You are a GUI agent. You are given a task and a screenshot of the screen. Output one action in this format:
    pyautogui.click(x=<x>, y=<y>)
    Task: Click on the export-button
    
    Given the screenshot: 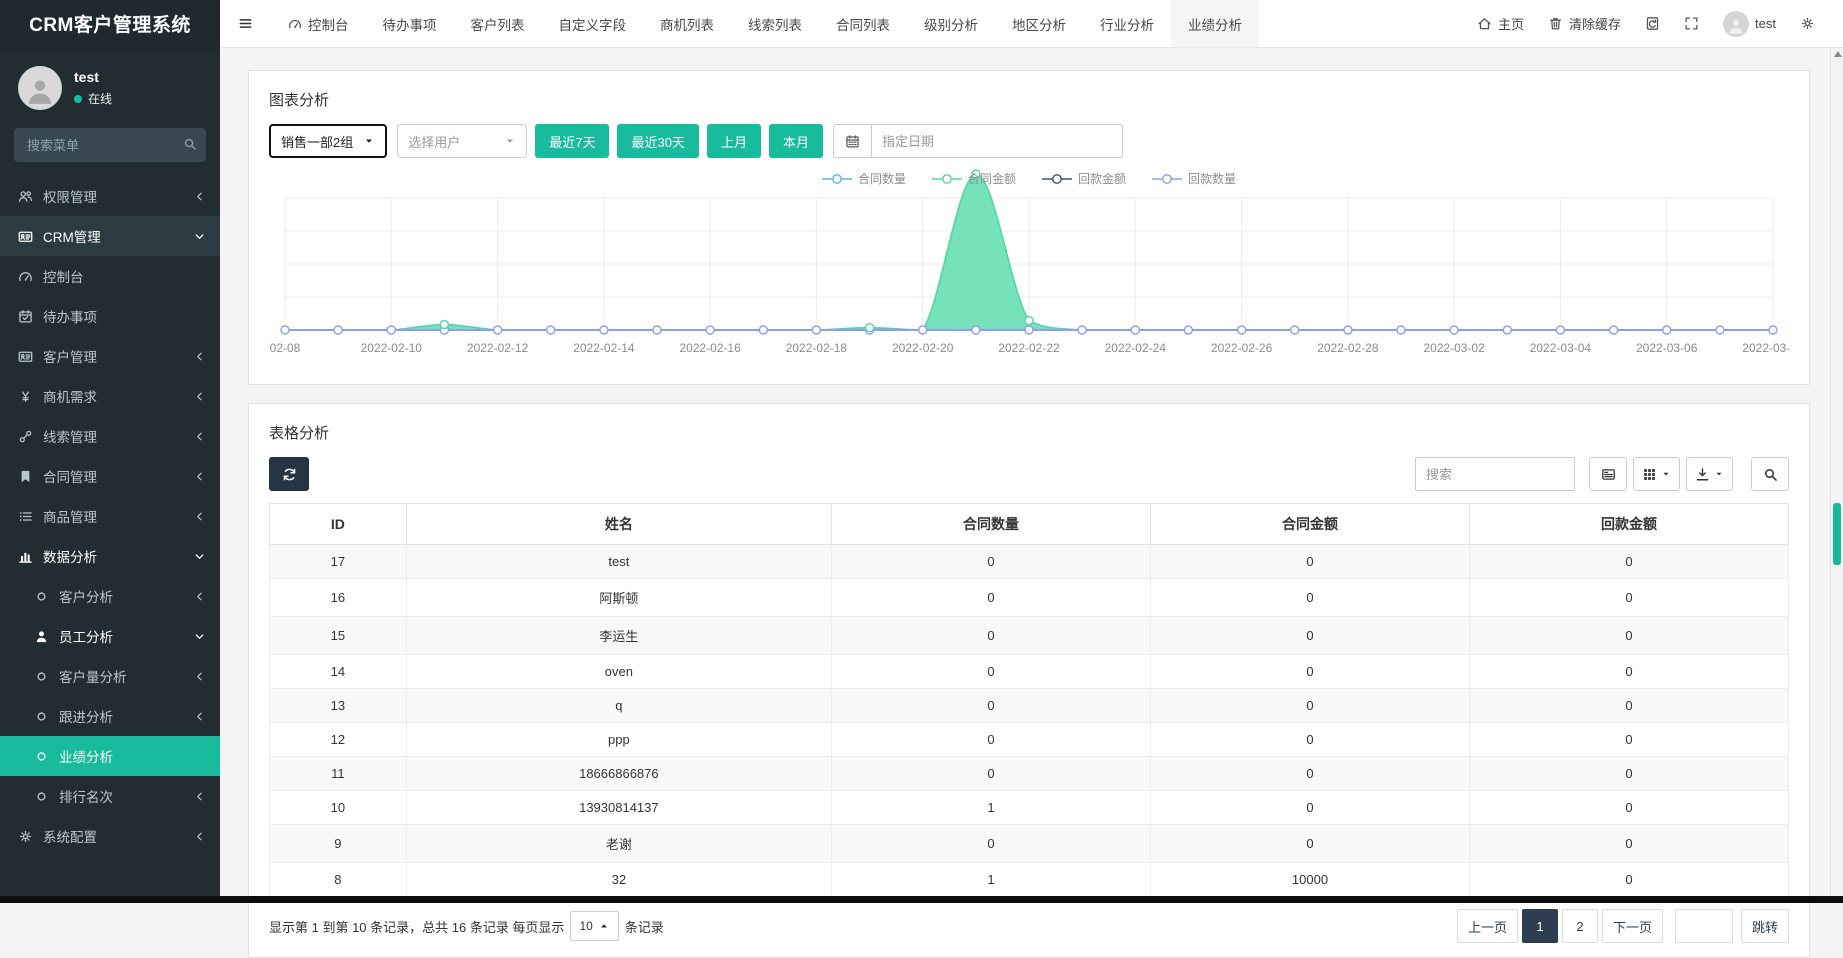 What is the action you would take?
    pyautogui.click(x=1709, y=474)
    